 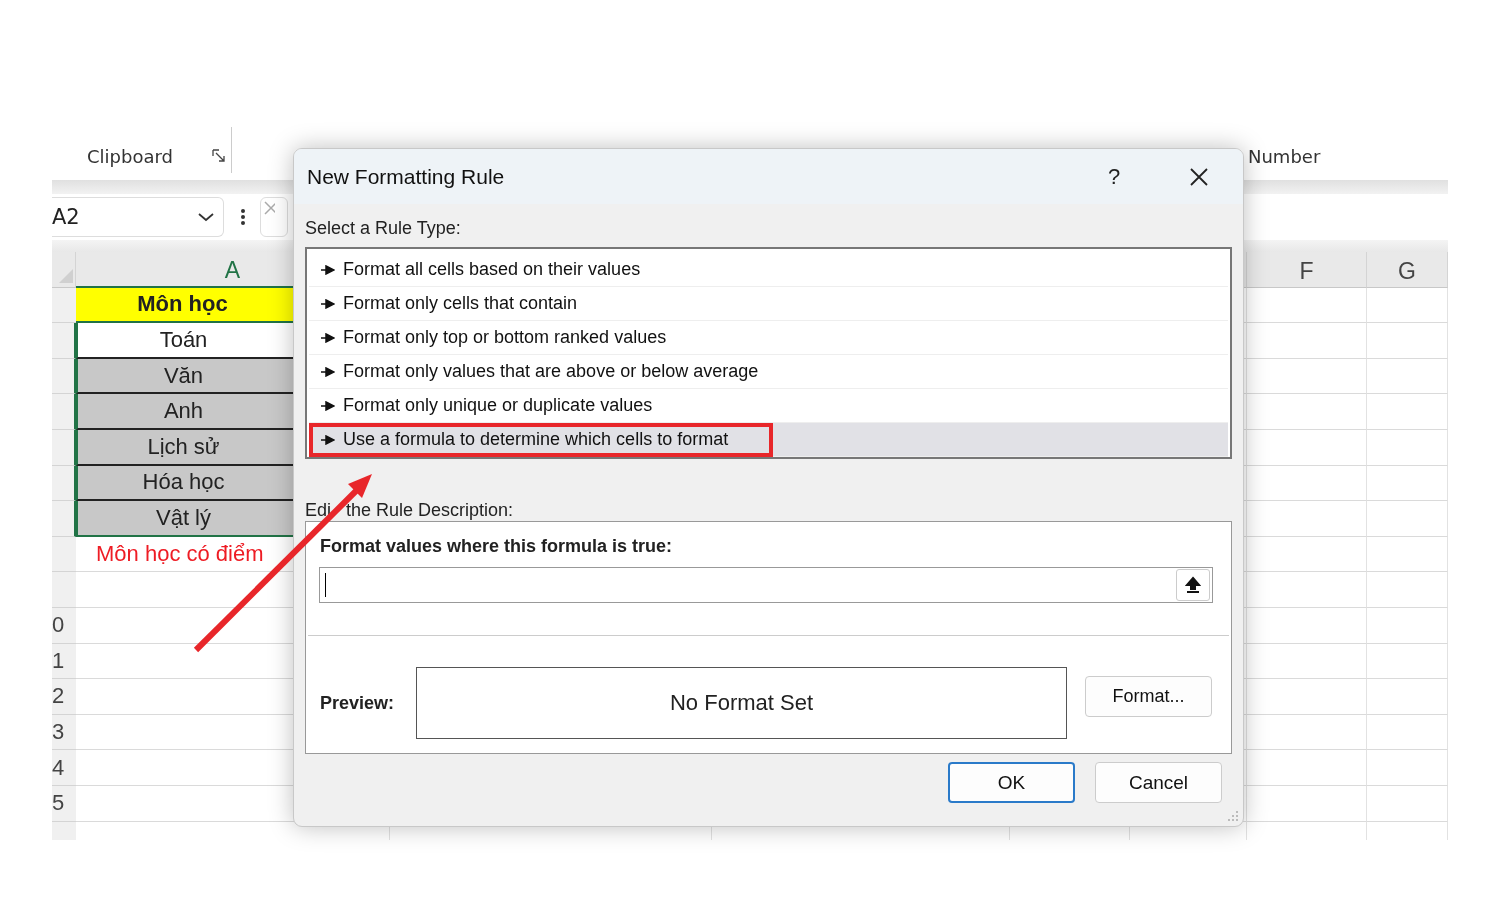 What do you see at coordinates (243, 217) in the screenshot?
I see `more-options-icon` at bounding box center [243, 217].